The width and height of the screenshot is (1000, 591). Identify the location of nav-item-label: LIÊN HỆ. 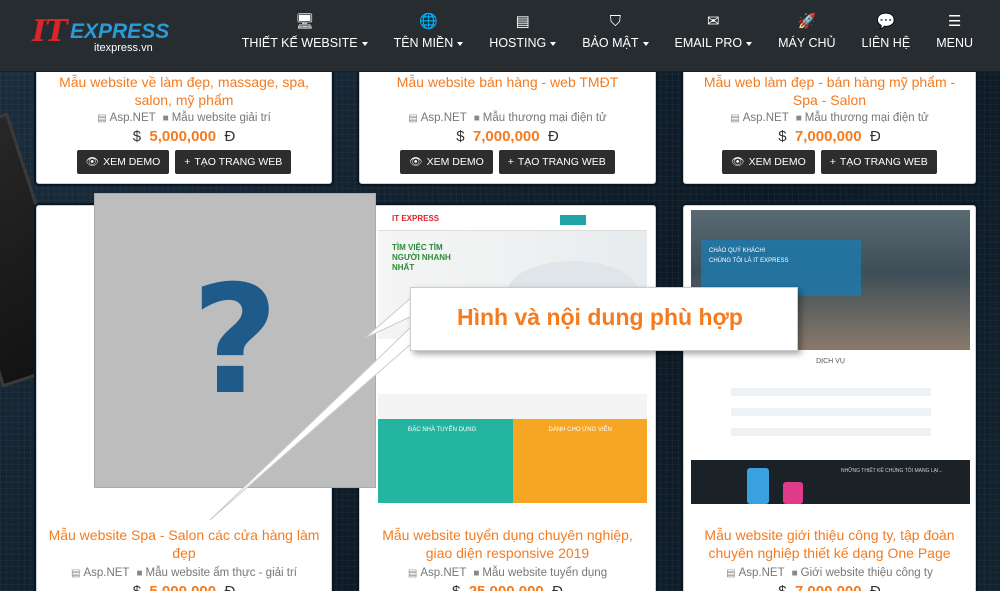
(886, 43).